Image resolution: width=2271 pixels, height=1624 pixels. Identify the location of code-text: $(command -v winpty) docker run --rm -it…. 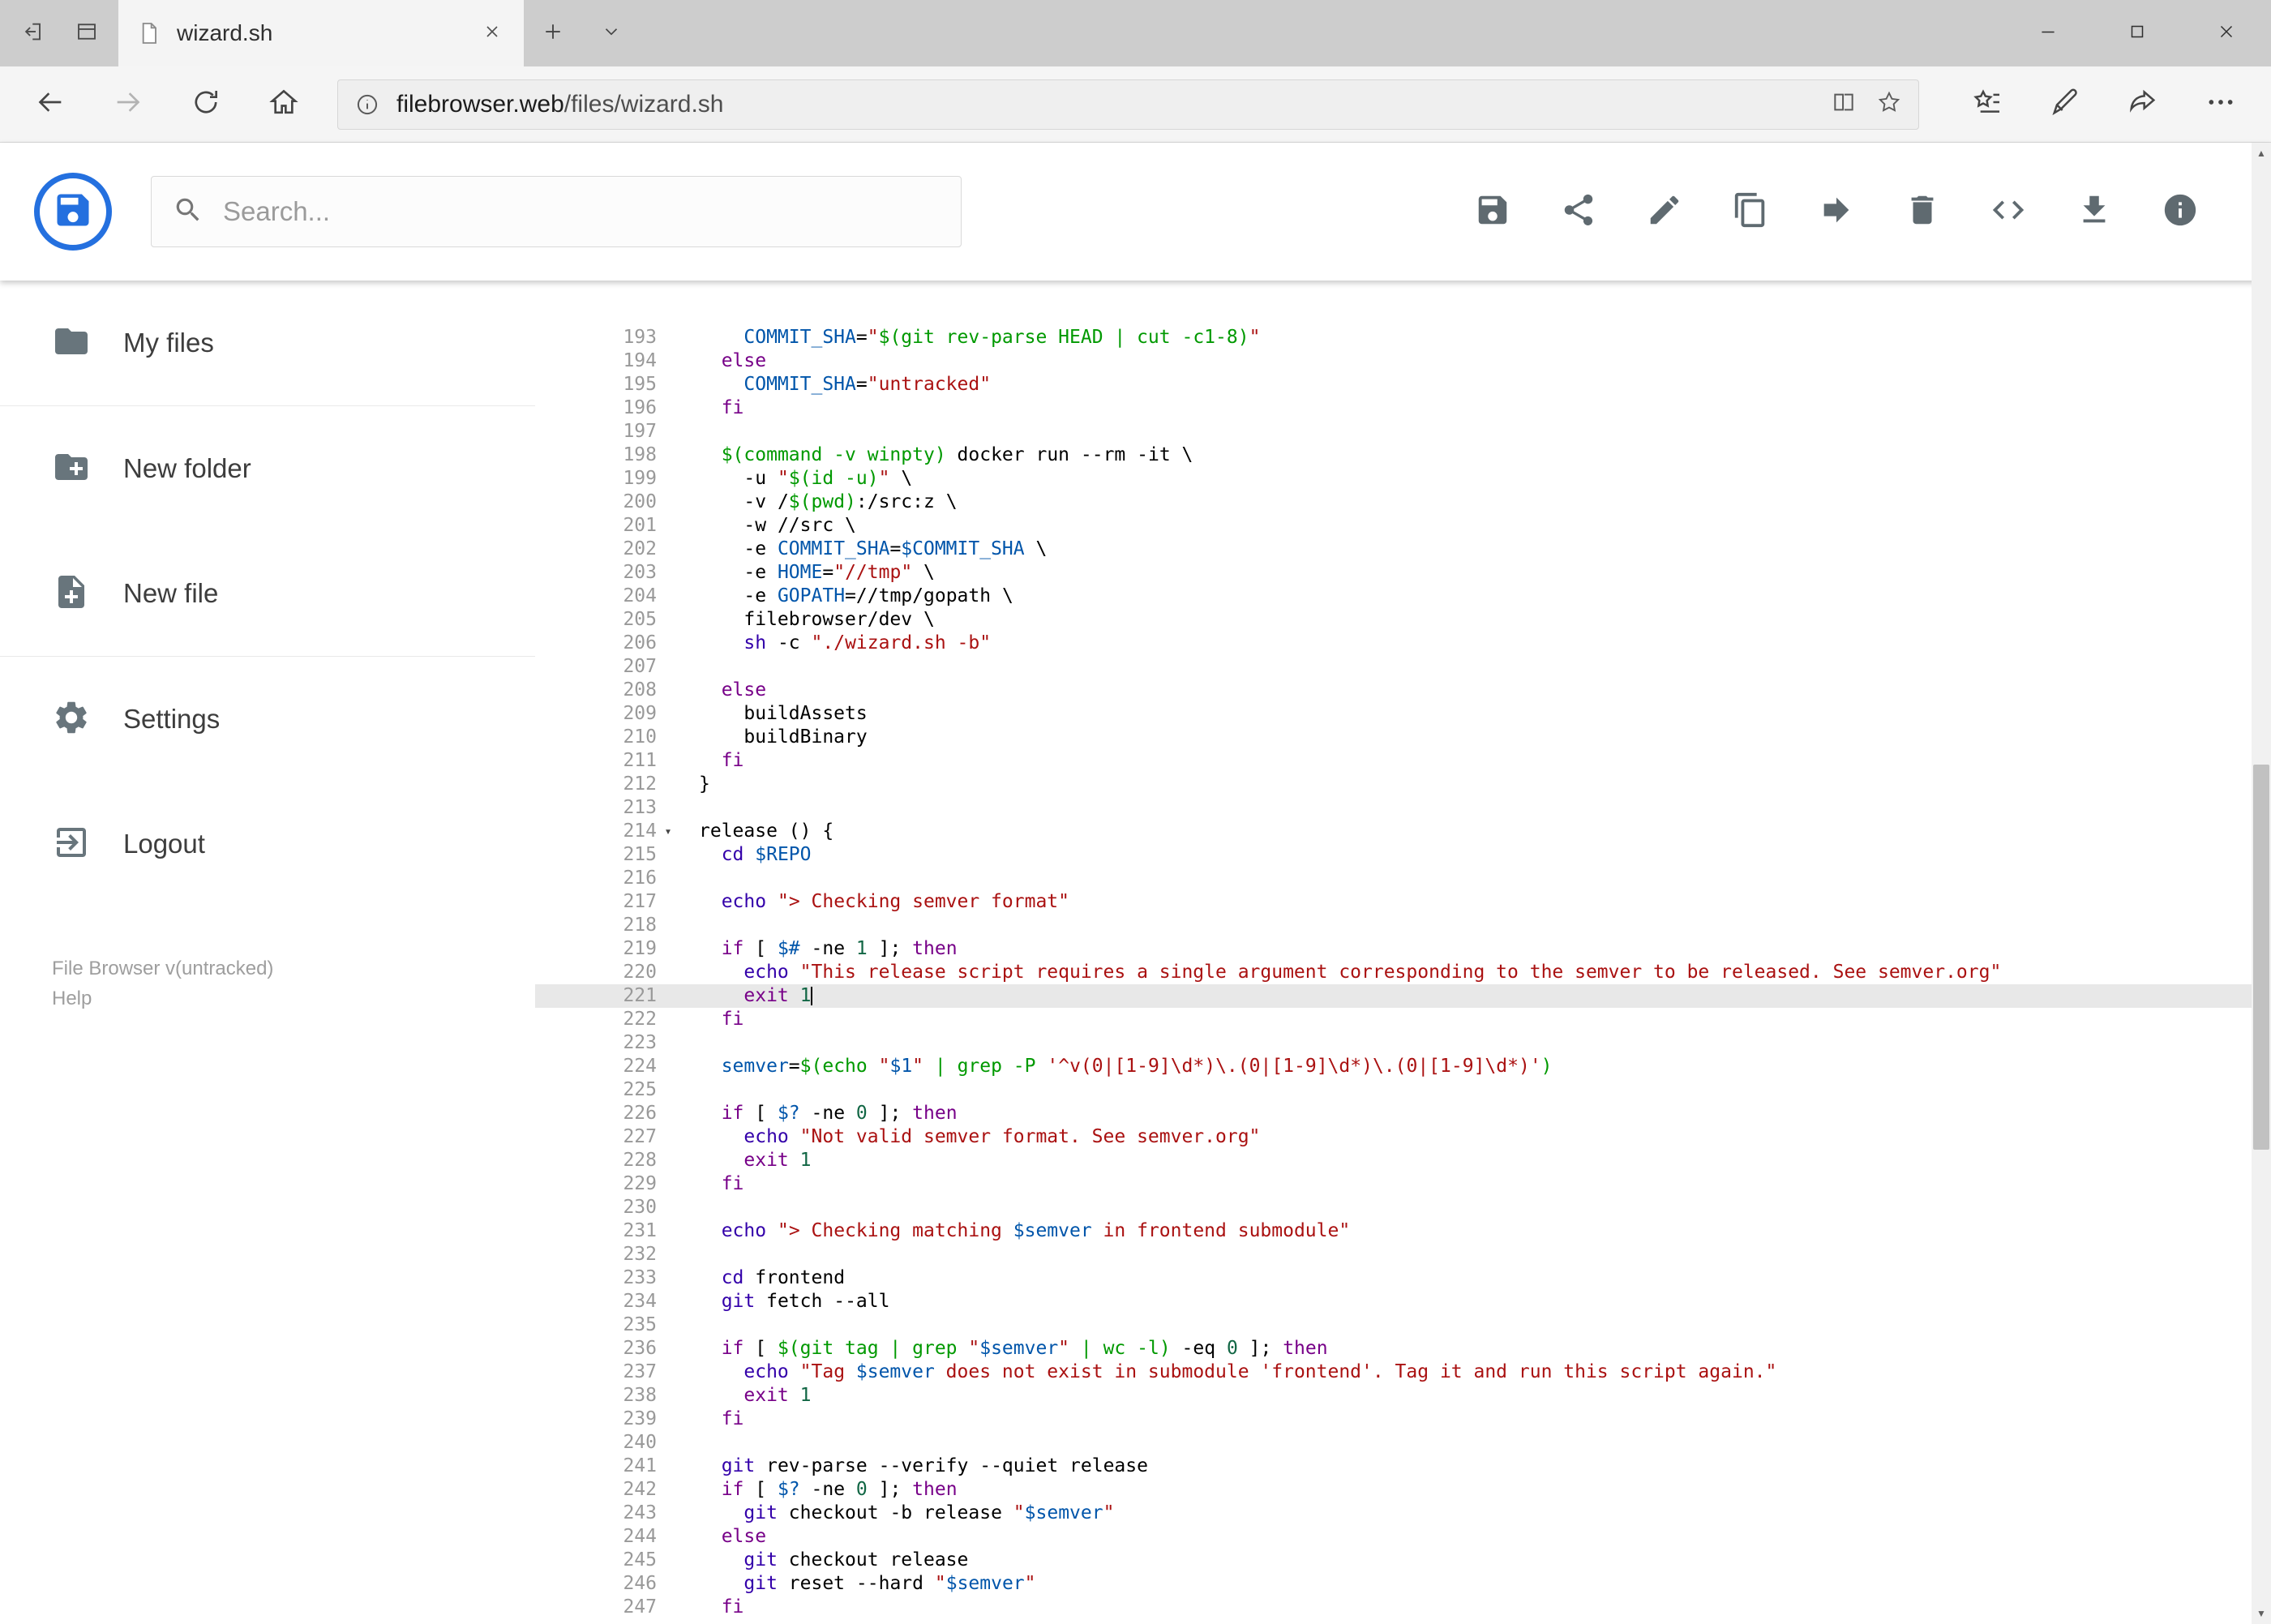
(1475, 455).